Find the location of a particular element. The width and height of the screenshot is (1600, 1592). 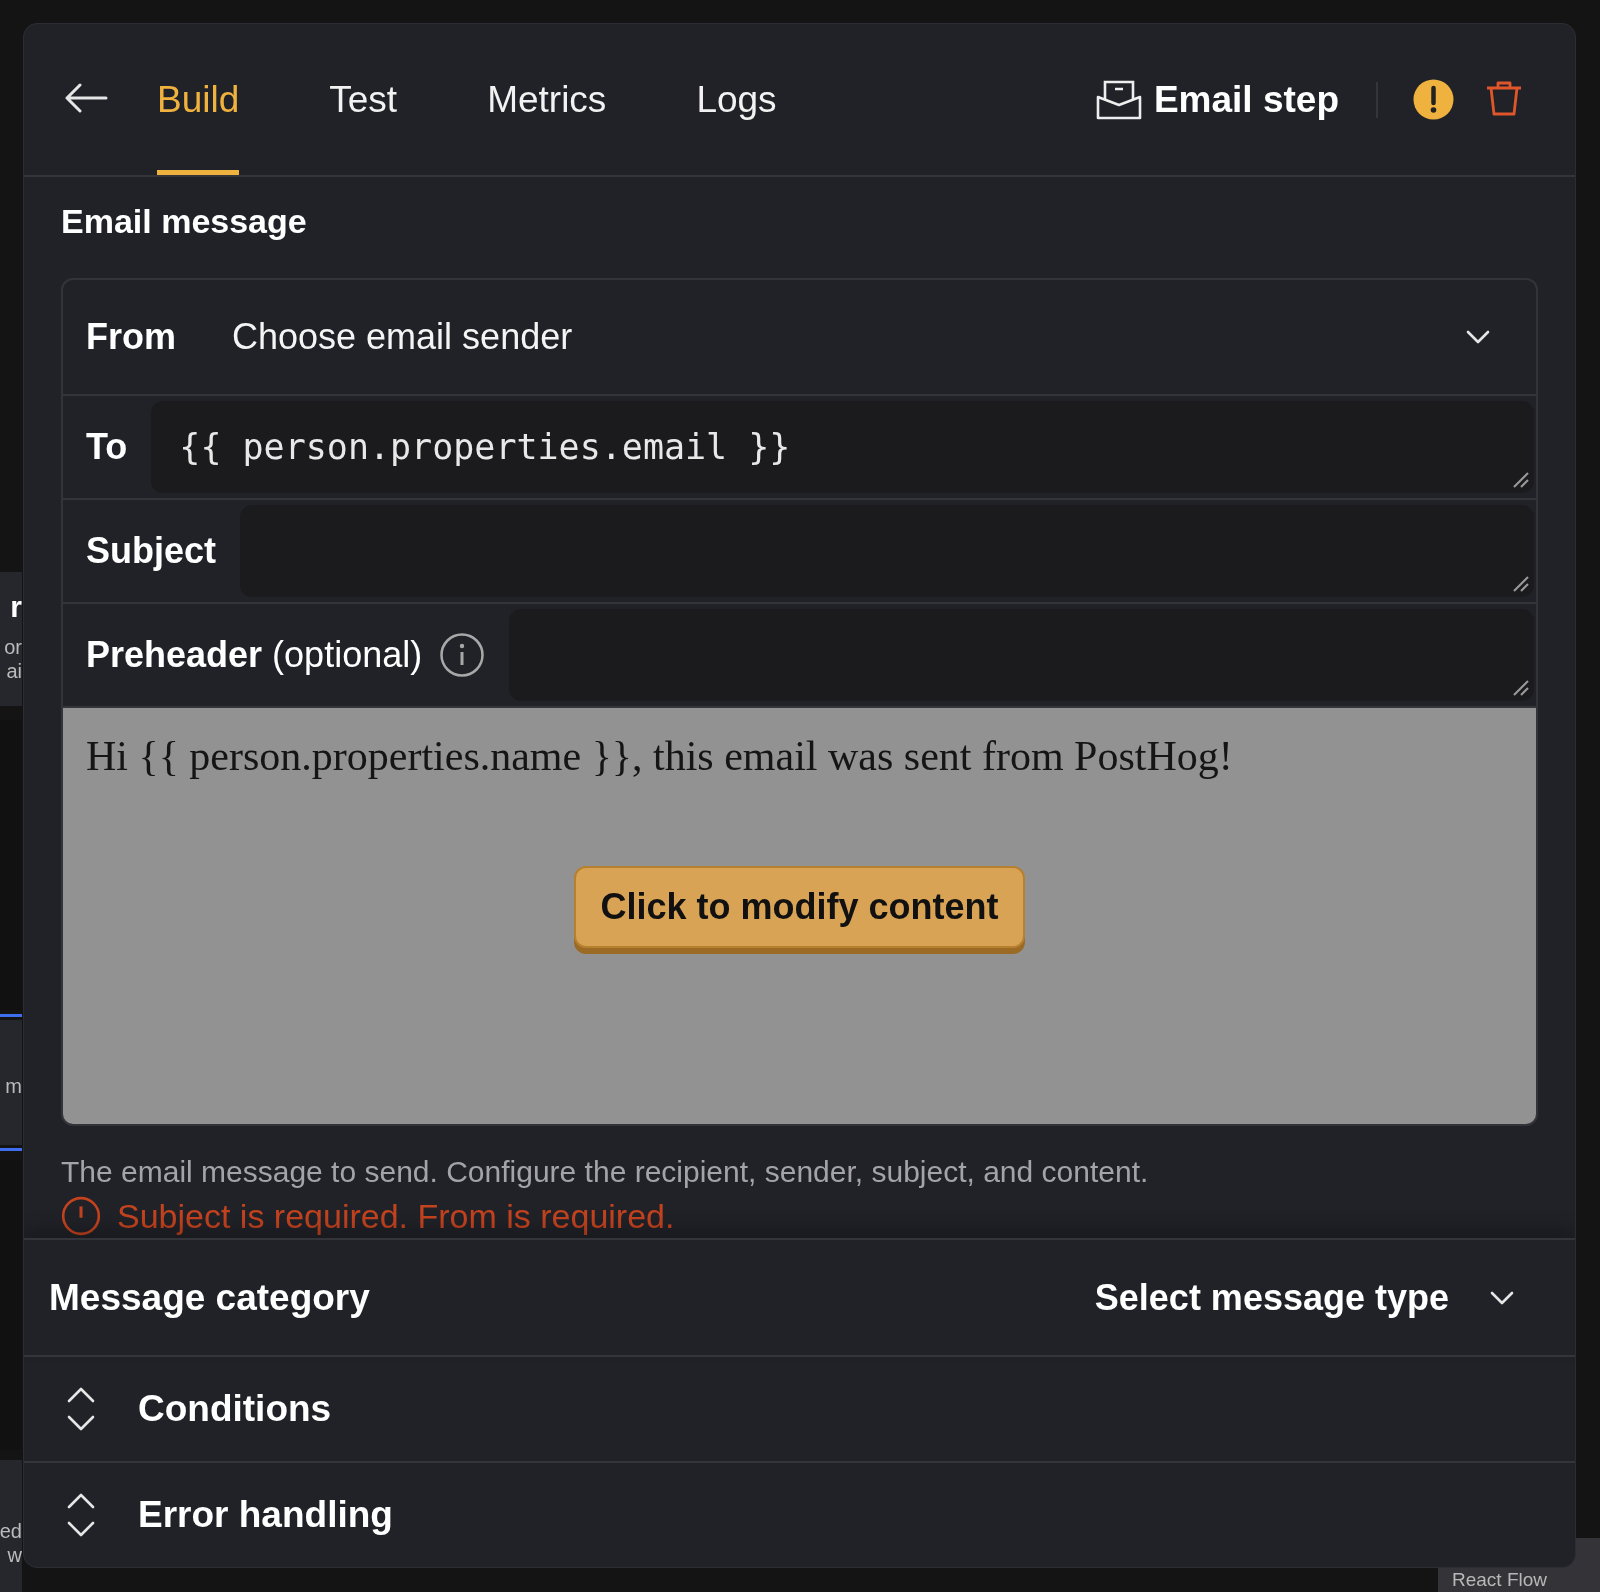

step-title: Email step is located at coordinates (1246, 99).